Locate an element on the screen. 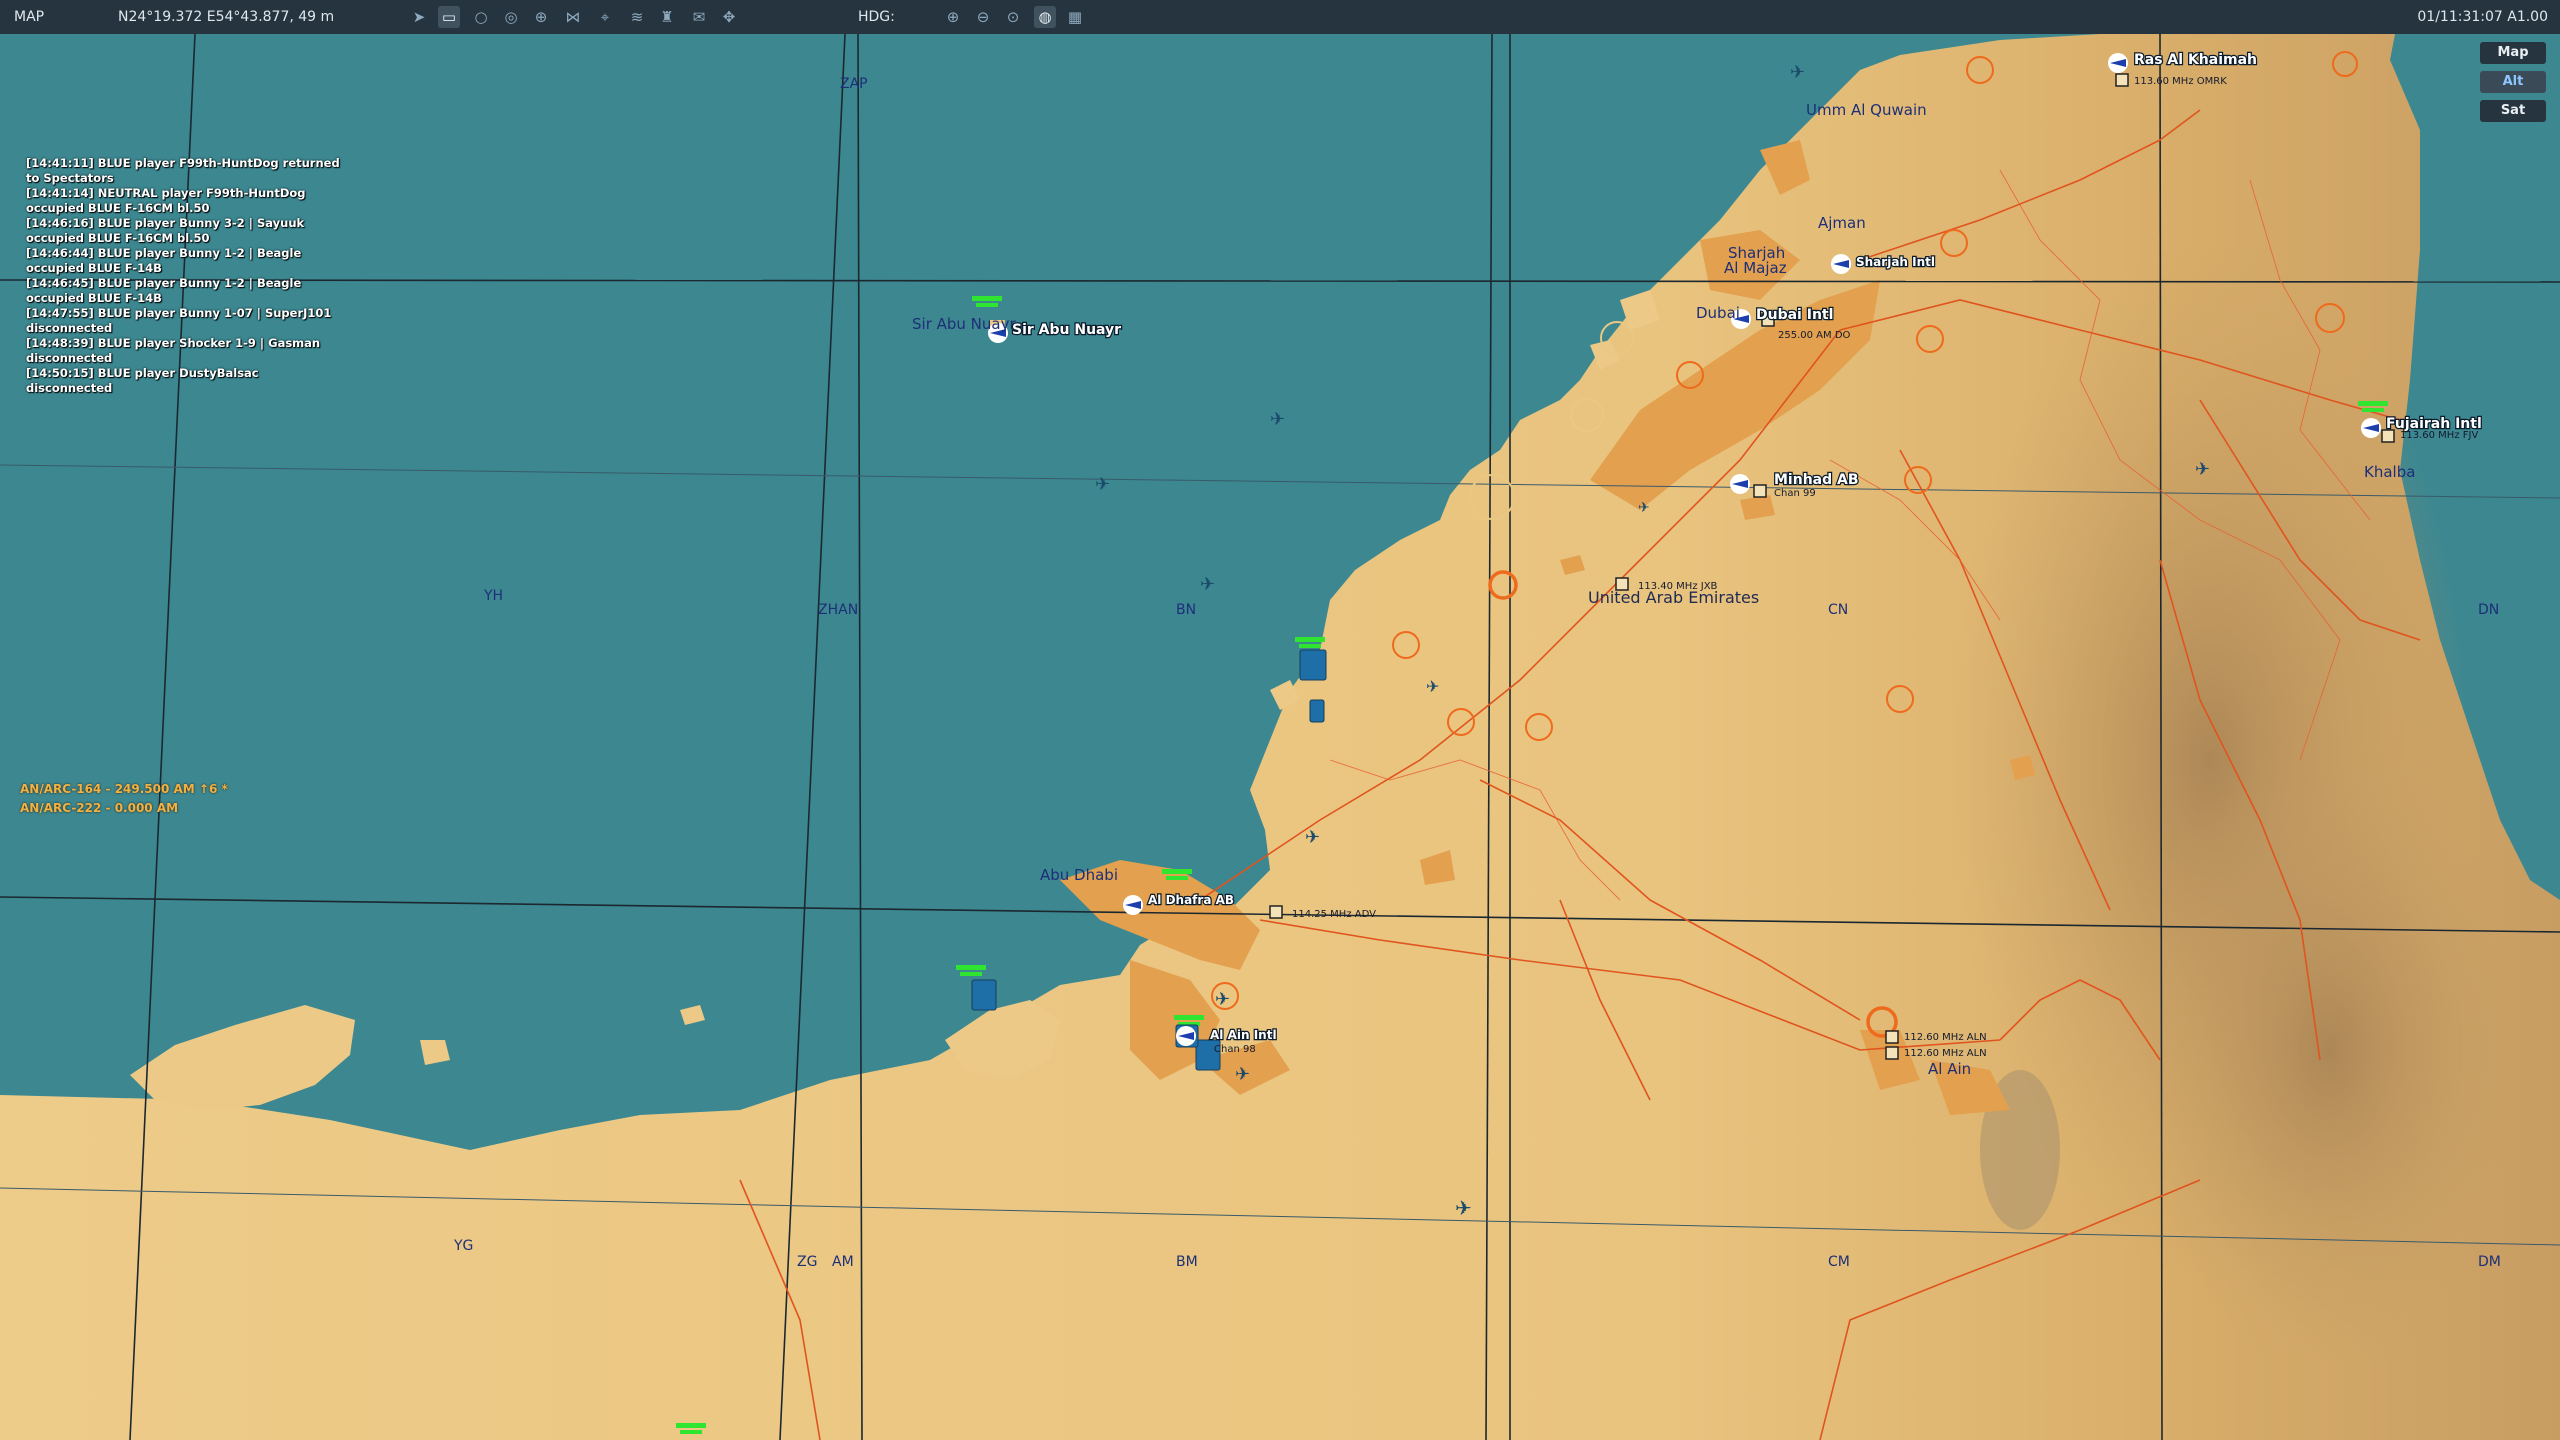  mission-time: 01/11:31:07 A1.00 is located at coordinates (2482, 17).